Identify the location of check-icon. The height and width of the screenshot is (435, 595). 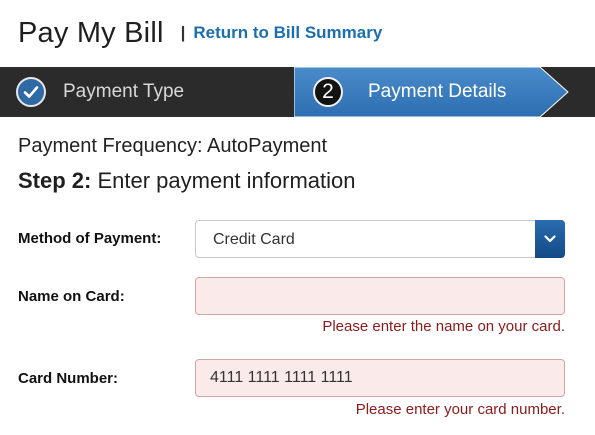
(31, 92).